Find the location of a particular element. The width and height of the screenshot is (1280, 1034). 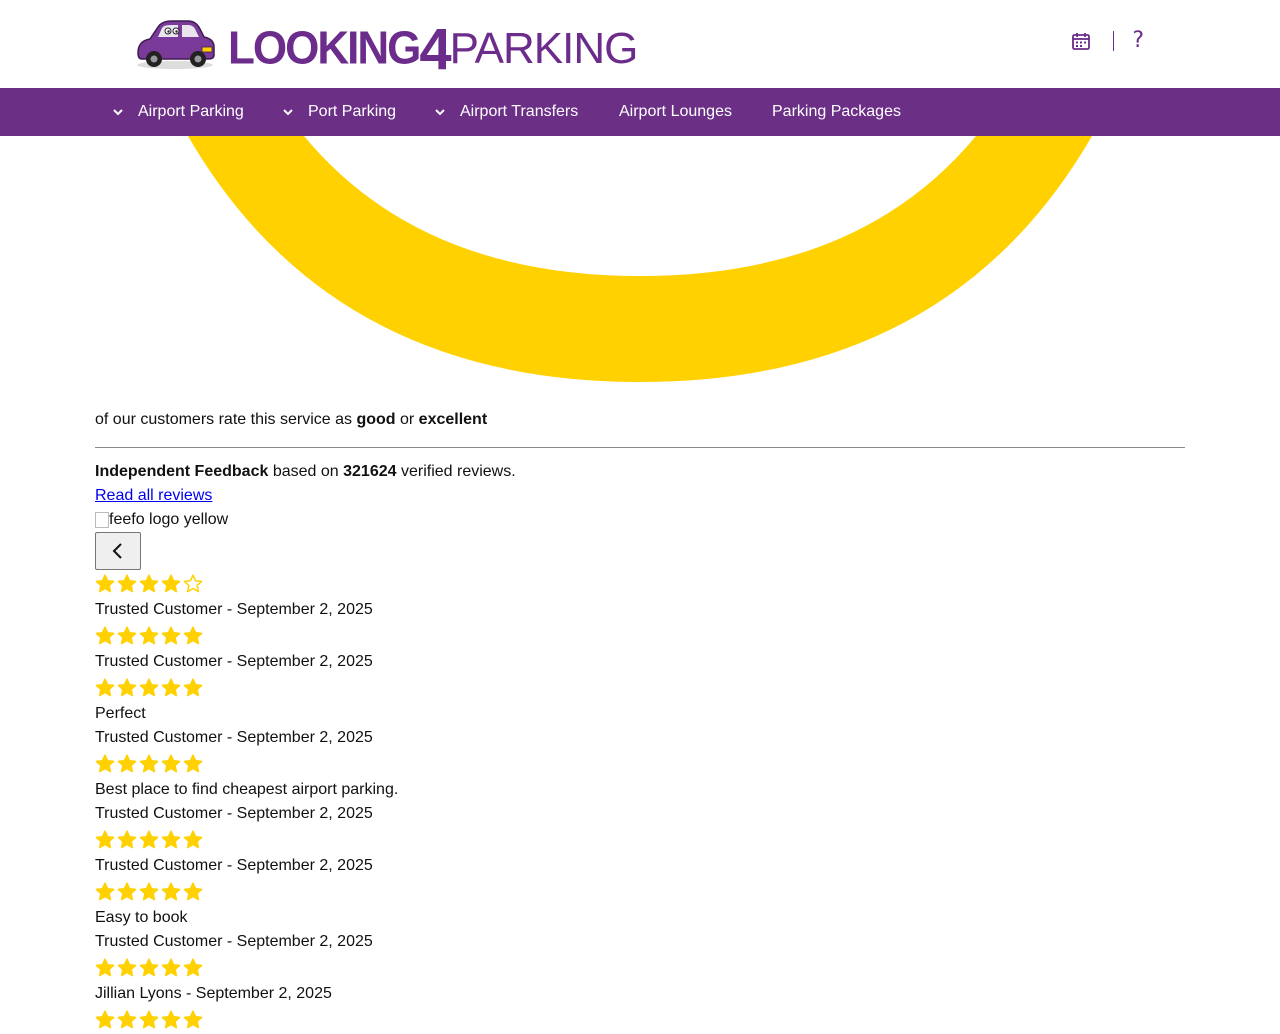

nav-item-port-parking: Port Parking is located at coordinates (339, 112).